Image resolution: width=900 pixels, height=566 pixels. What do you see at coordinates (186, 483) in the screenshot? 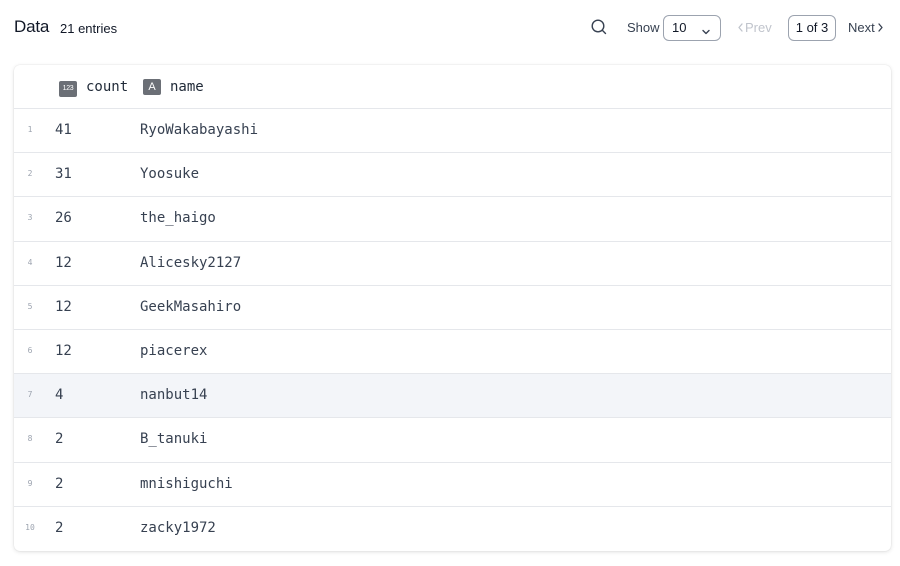
I see `name-cell: mnishiguchi` at bounding box center [186, 483].